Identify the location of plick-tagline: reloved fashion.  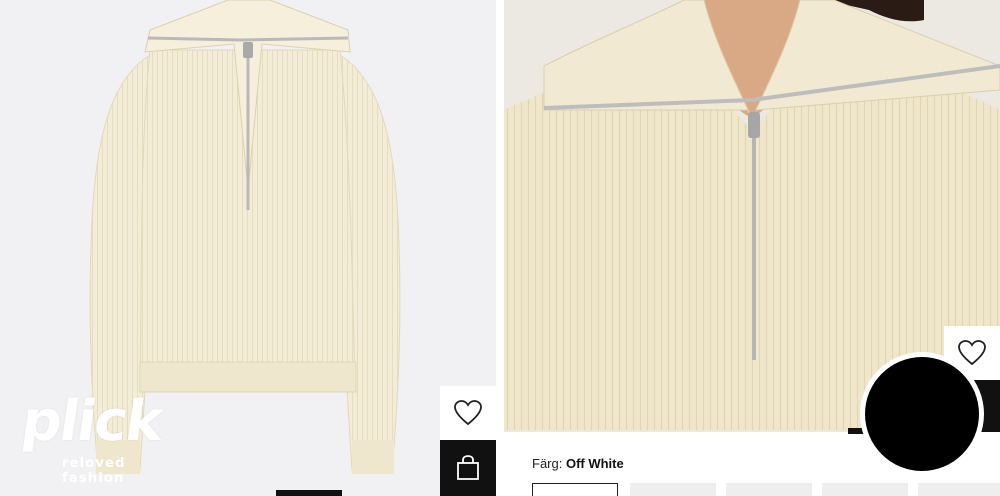
(94, 471).